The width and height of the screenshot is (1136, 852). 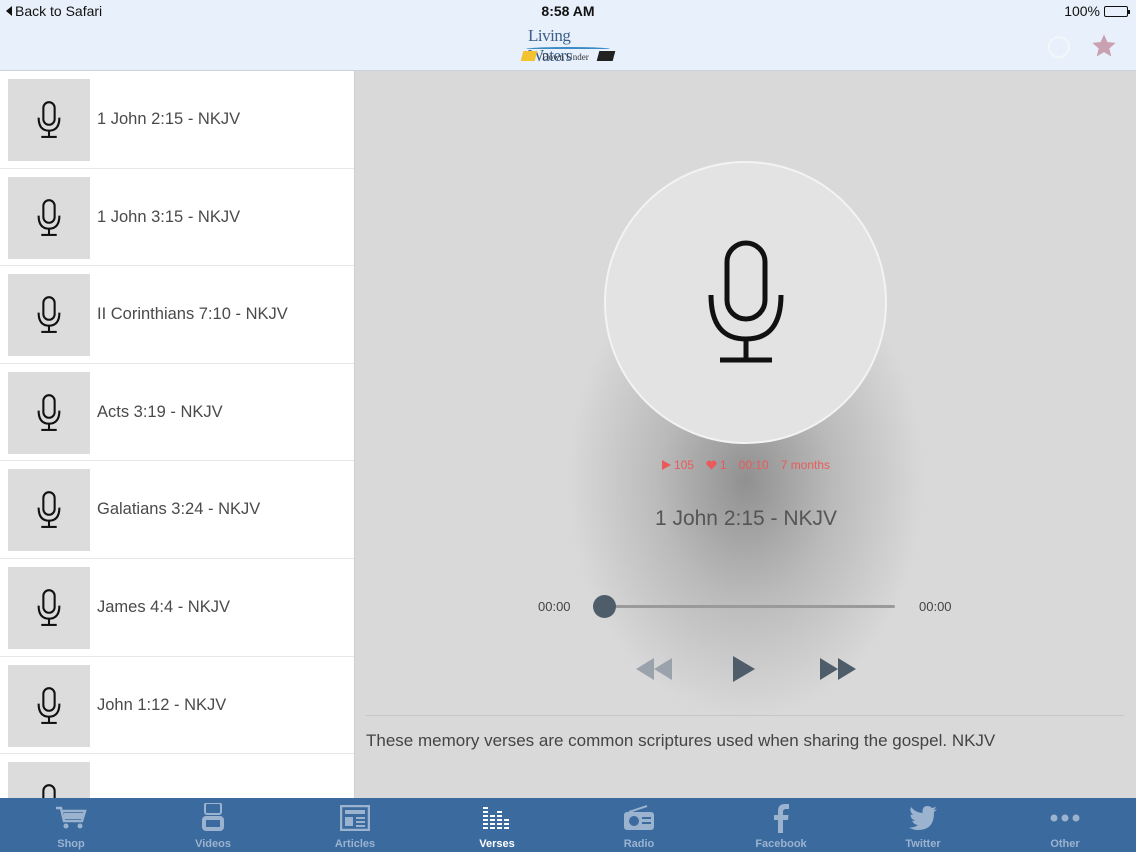 I want to click on play-button, so click(x=744, y=669).